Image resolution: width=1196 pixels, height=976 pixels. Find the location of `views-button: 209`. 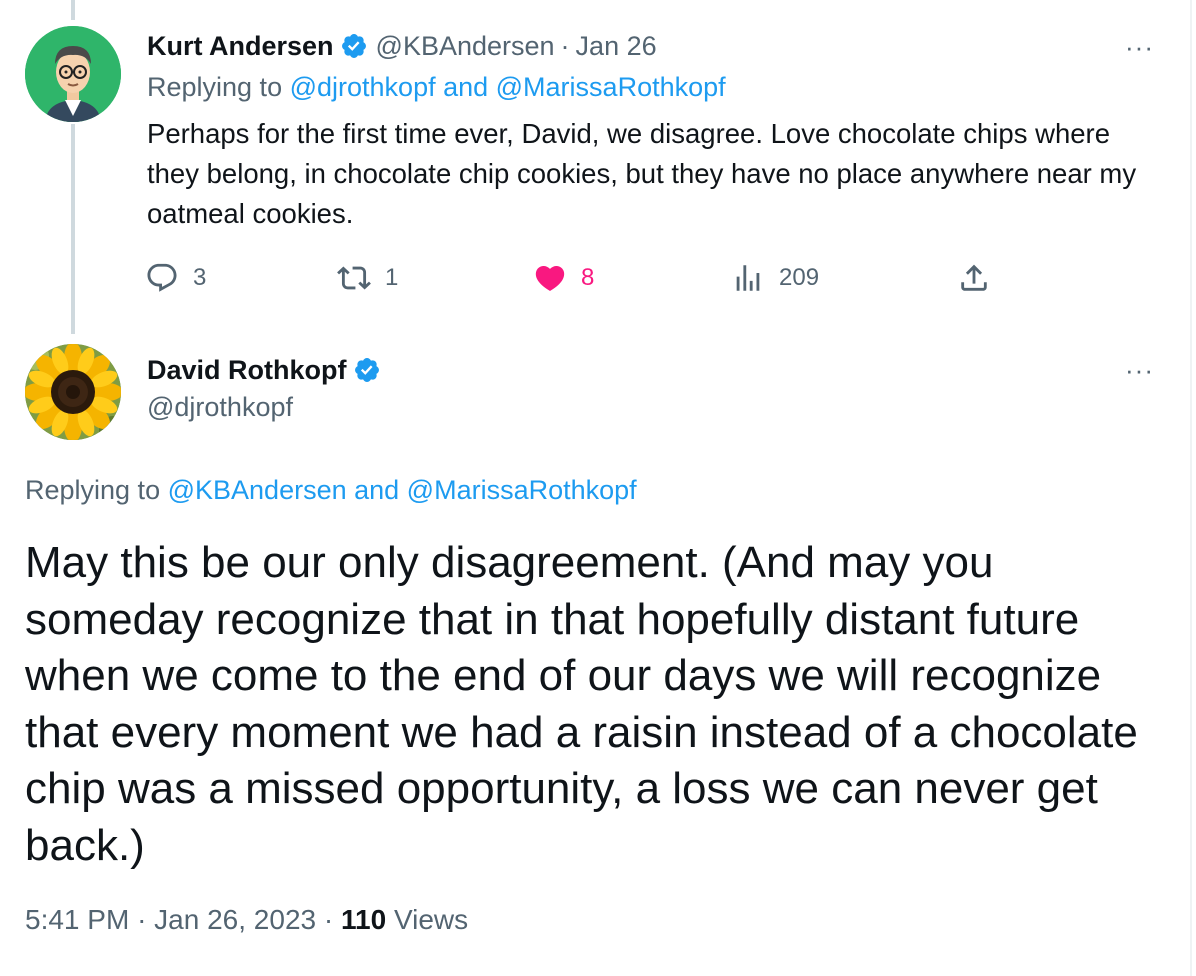

views-button: 209 is located at coordinates (775, 278).